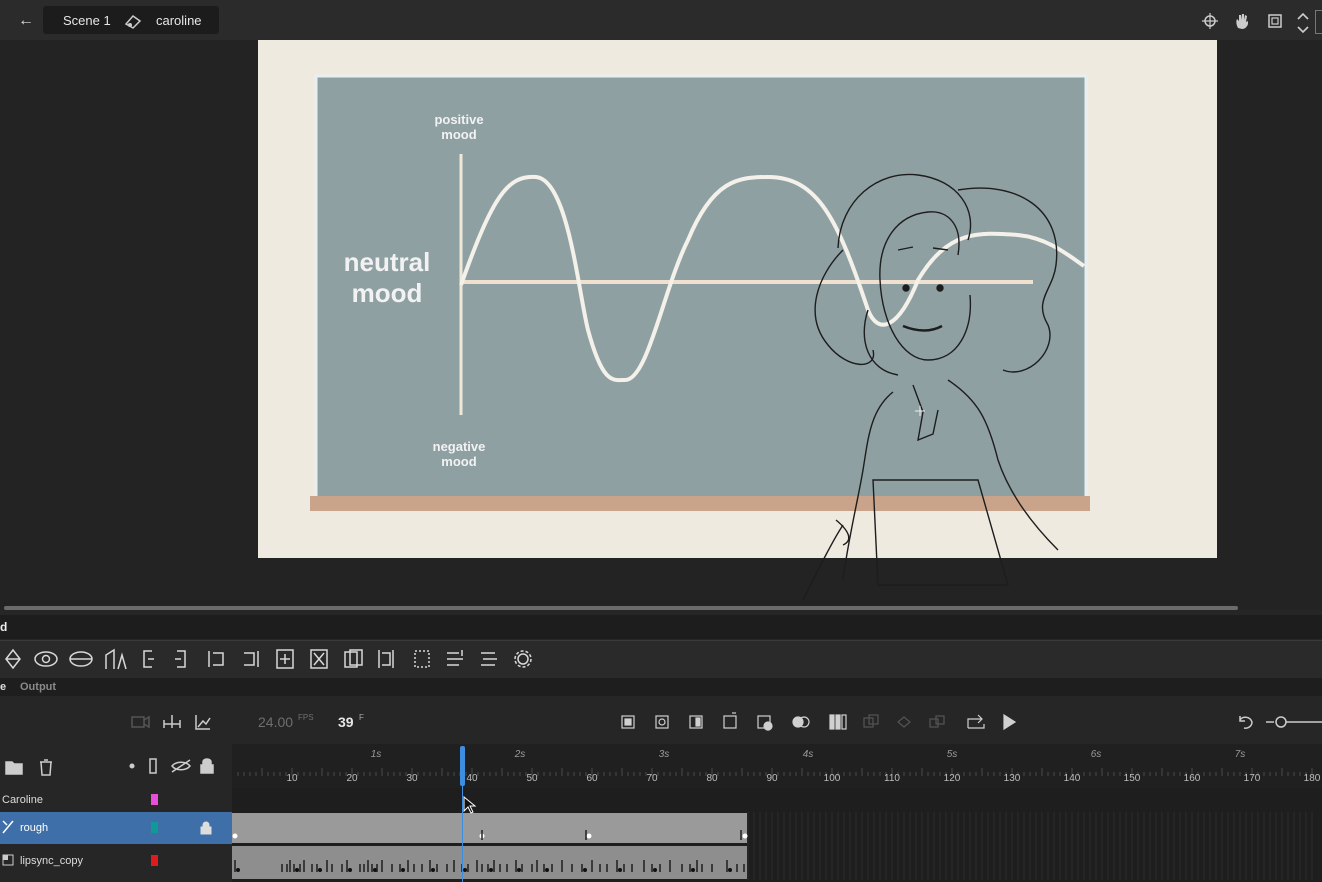 The width and height of the screenshot is (1322, 882). What do you see at coordinates (46, 659) in the screenshot?
I see `eye-icon` at bounding box center [46, 659].